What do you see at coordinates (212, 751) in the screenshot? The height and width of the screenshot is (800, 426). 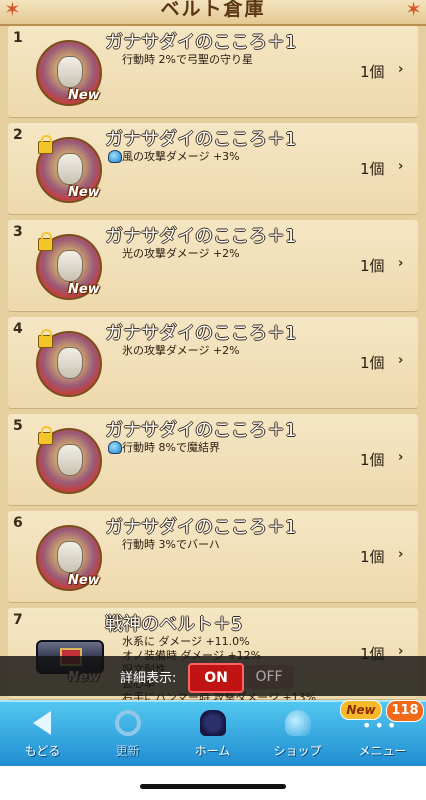 I see `nav-home-label: ホーム` at bounding box center [212, 751].